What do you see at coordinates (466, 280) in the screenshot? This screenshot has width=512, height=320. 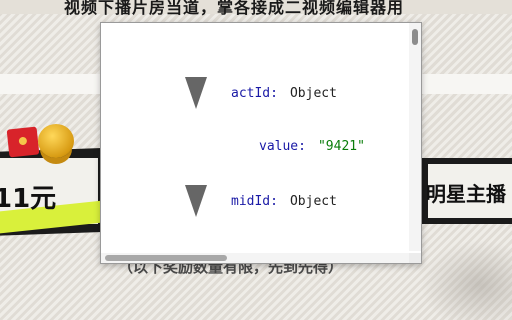 I see `background-decoration` at bounding box center [466, 280].